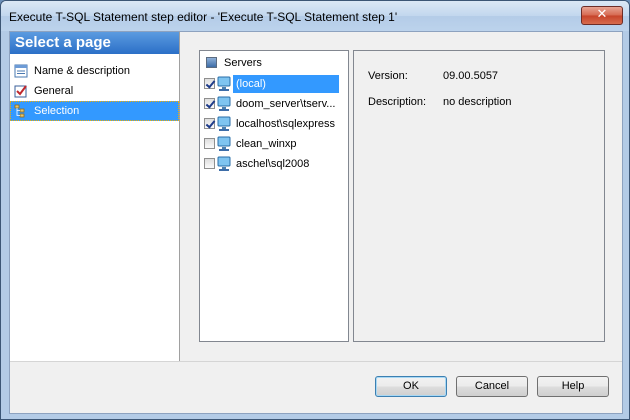 The height and width of the screenshot is (420, 630). I want to click on page-item-name-description: Name & description, so click(94, 71).